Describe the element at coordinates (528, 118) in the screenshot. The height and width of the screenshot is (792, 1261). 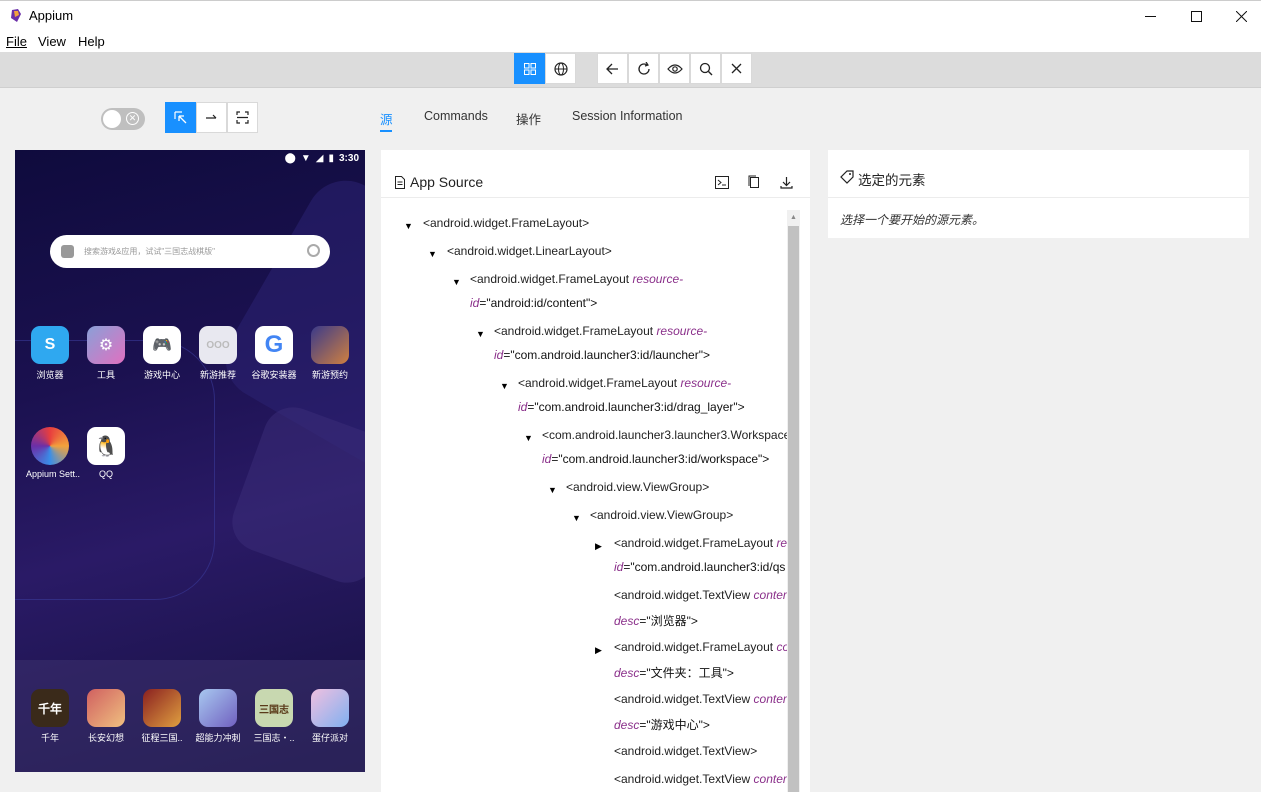
I see `tab-actions: 操作` at that location.